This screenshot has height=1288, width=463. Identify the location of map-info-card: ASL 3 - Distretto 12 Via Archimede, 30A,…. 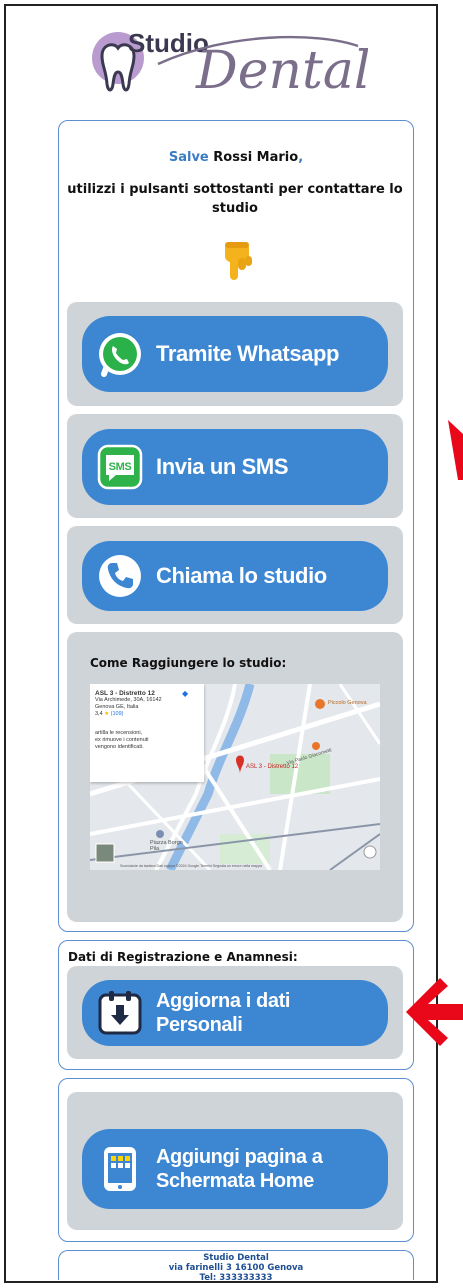
(147, 733).